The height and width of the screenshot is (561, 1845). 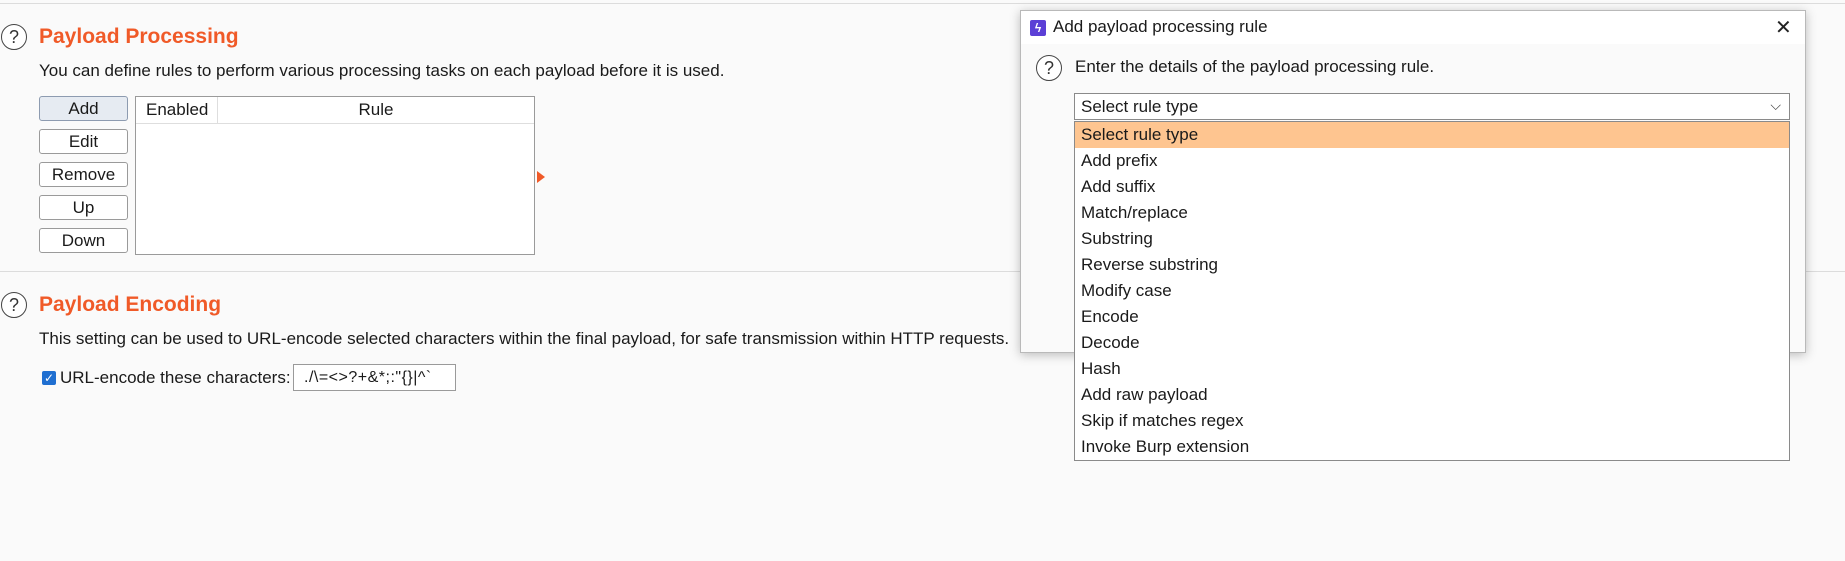 What do you see at coordinates (83, 240) in the screenshot?
I see `down-button: Down` at bounding box center [83, 240].